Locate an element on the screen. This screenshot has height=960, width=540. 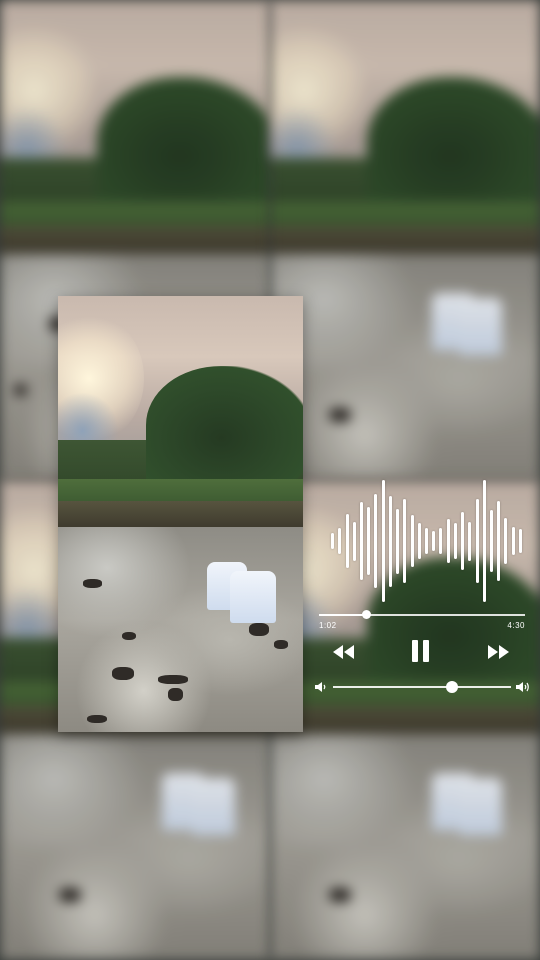
volume-control is located at coordinates (422, 687).